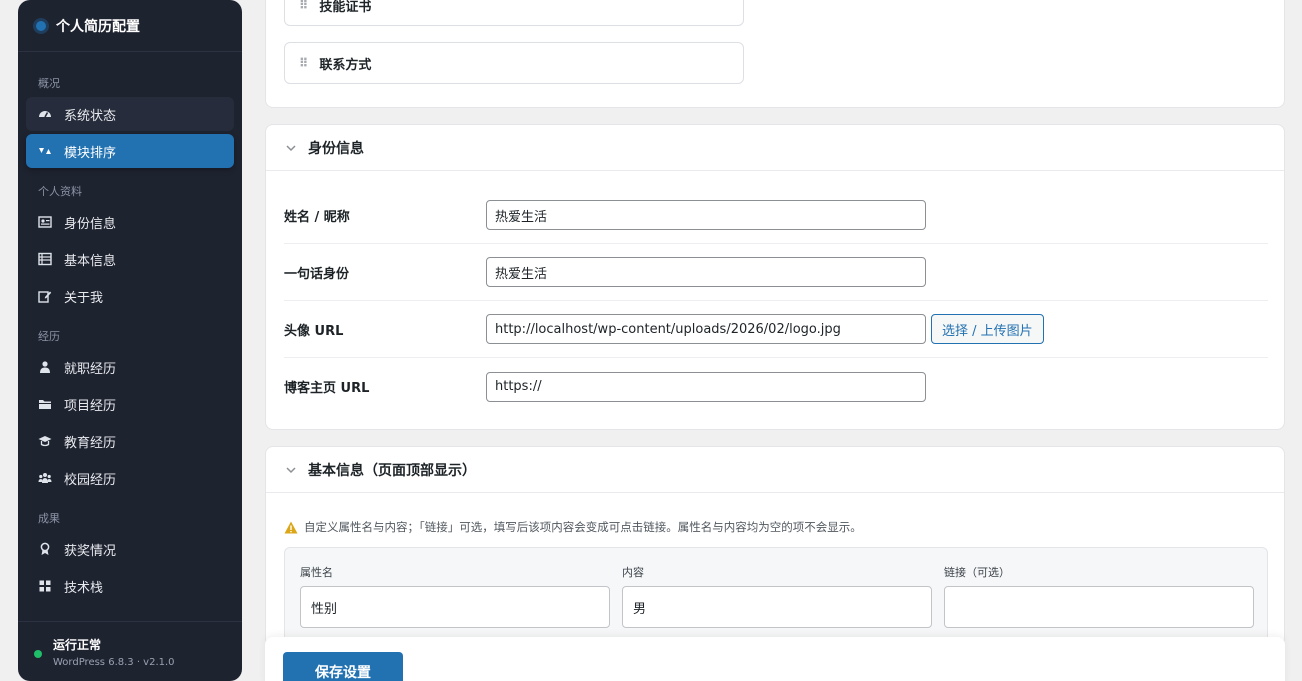 This screenshot has height=681, width=1302. I want to click on attr-col-label: 属性名, so click(316, 572).